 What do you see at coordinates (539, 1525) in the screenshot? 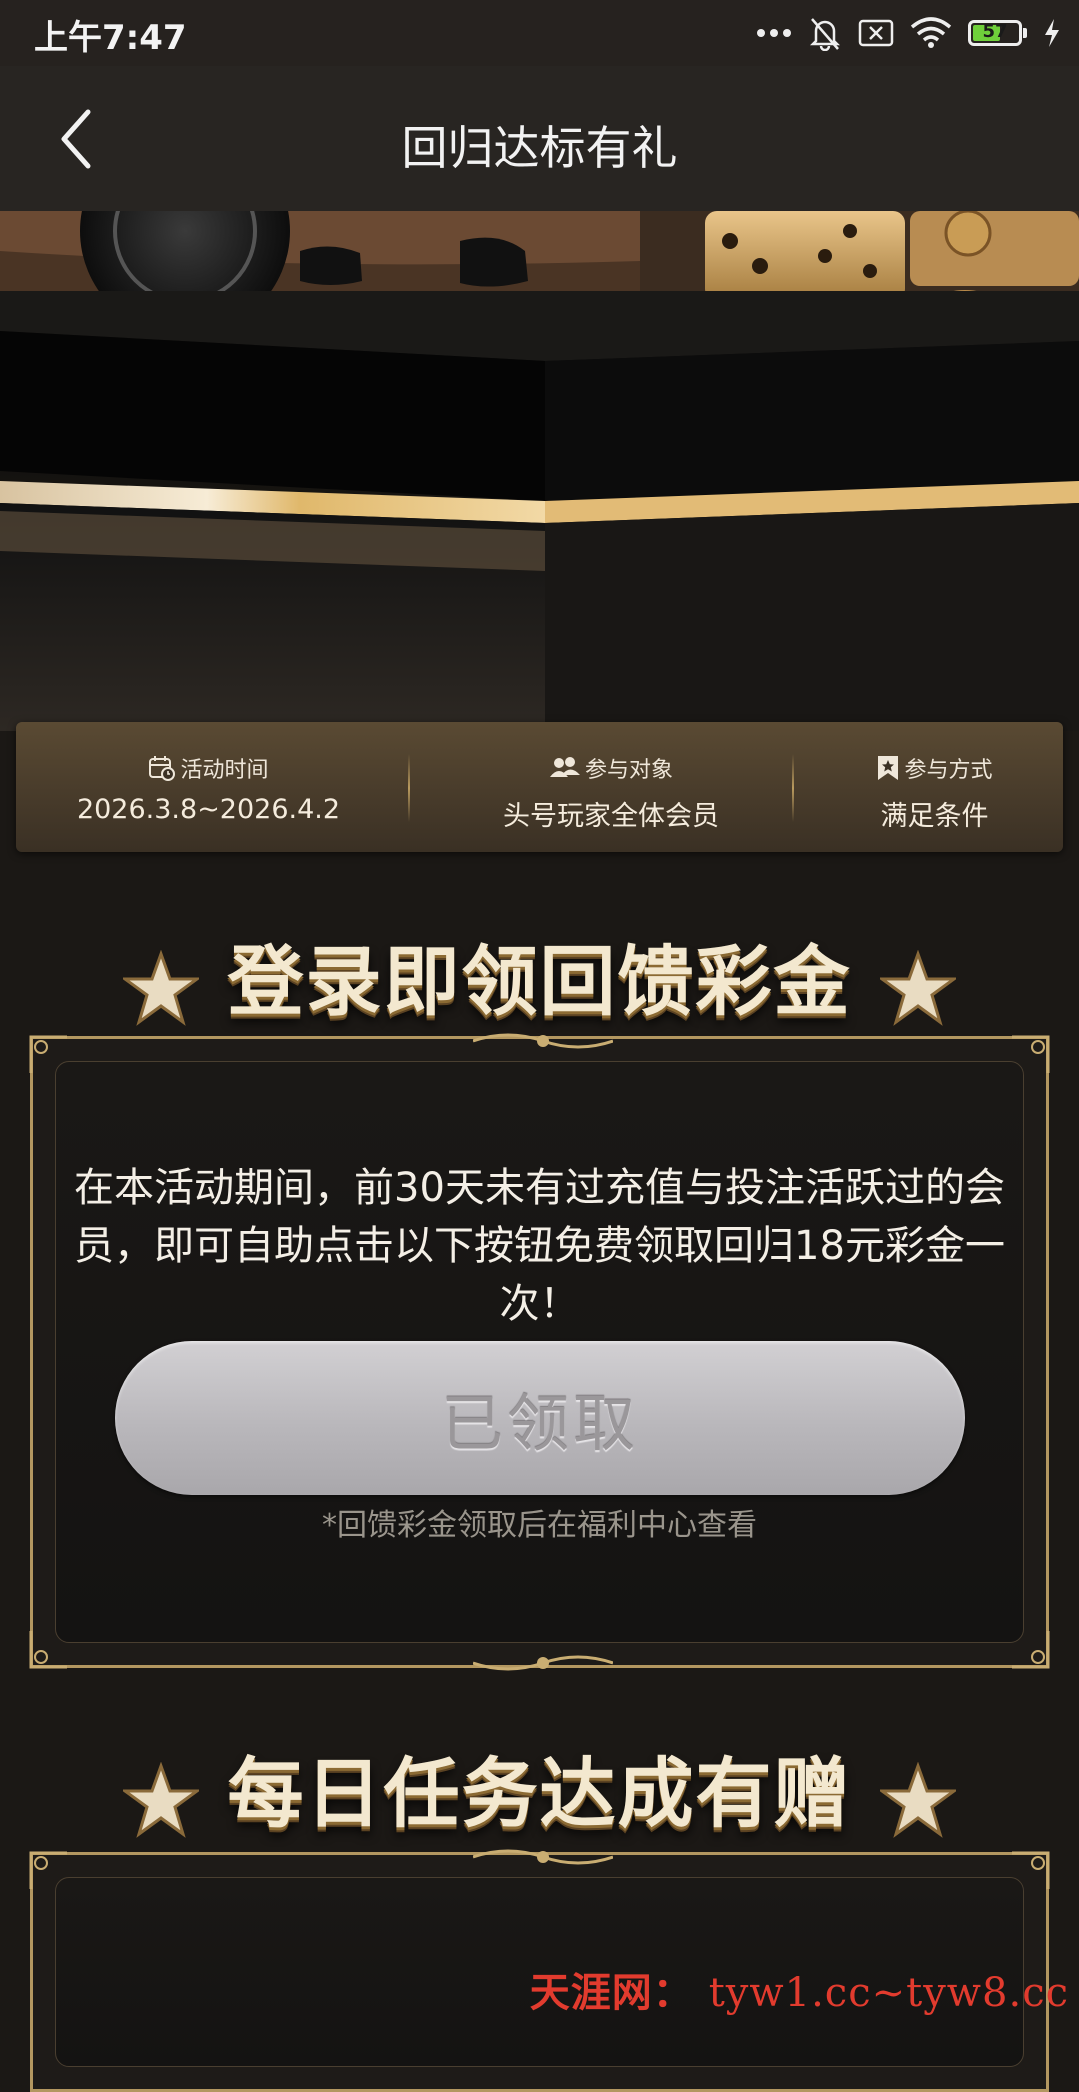
I see `claim-note: *回馈彩金领取后在福利中心查看` at bounding box center [539, 1525].